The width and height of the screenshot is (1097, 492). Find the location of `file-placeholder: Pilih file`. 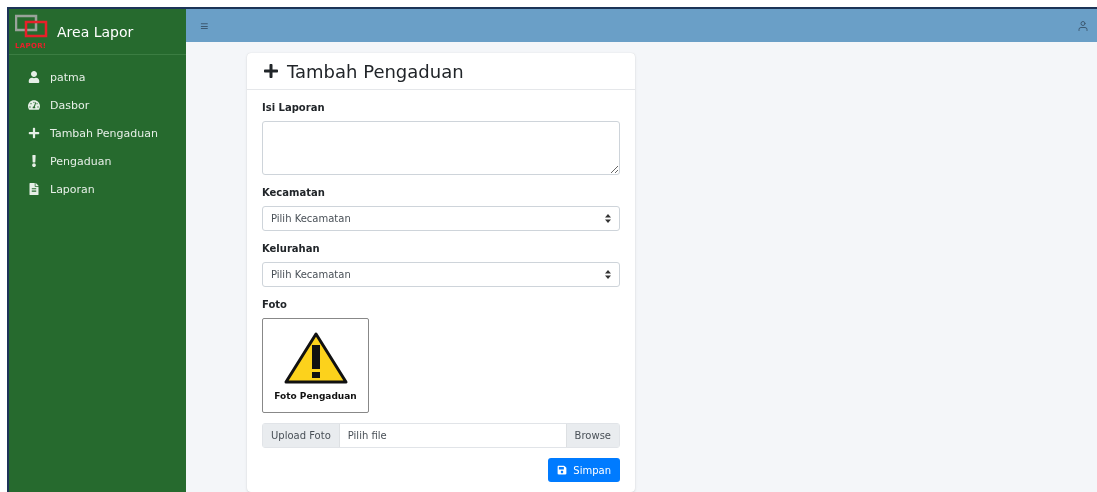

file-placeholder: Pilih file is located at coordinates (367, 436).